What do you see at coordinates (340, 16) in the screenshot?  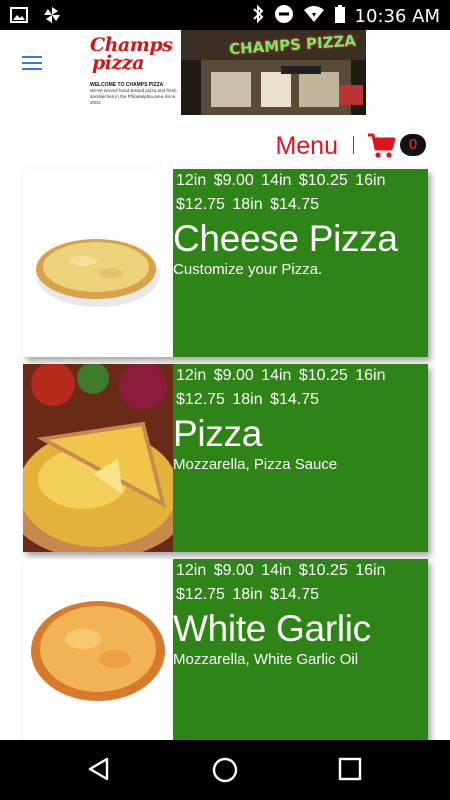 I see `battery-icon` at bounding box center [340, 16].